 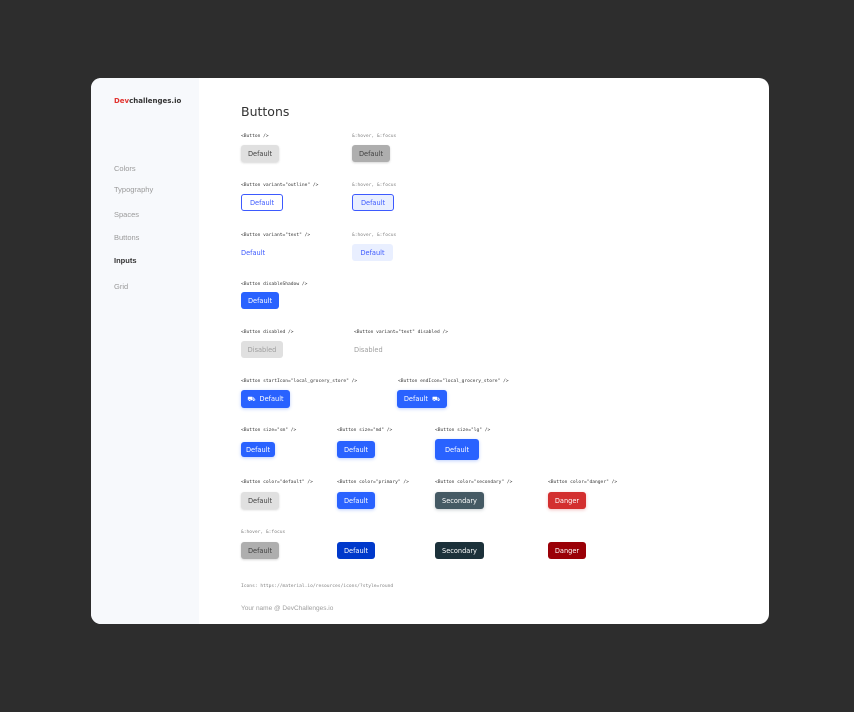 I want to click on default-hover-button: Default, so click(x=371, y=153).